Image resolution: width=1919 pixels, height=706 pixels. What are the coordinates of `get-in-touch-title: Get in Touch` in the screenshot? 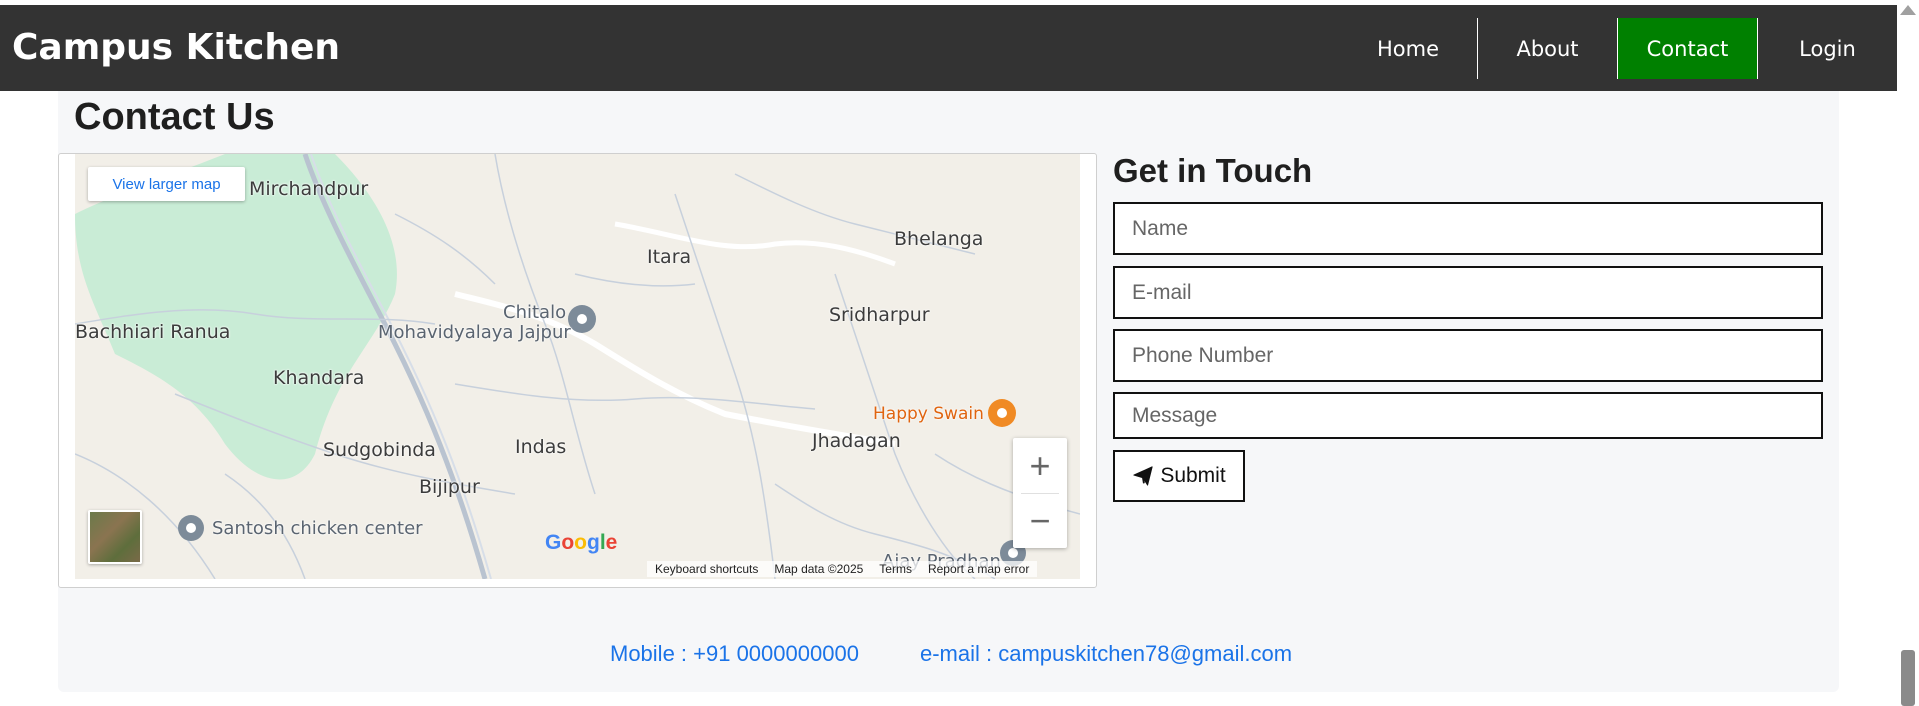 It's located at (1213, 170).